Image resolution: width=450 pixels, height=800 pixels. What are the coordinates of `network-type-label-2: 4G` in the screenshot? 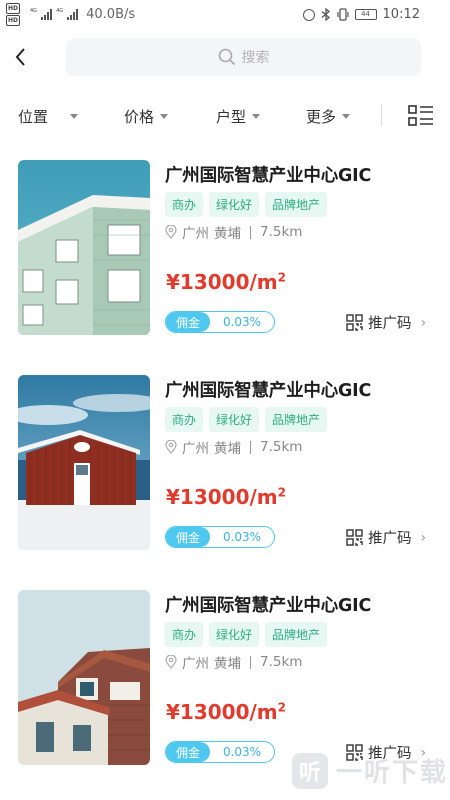 It's located at (60, 10).